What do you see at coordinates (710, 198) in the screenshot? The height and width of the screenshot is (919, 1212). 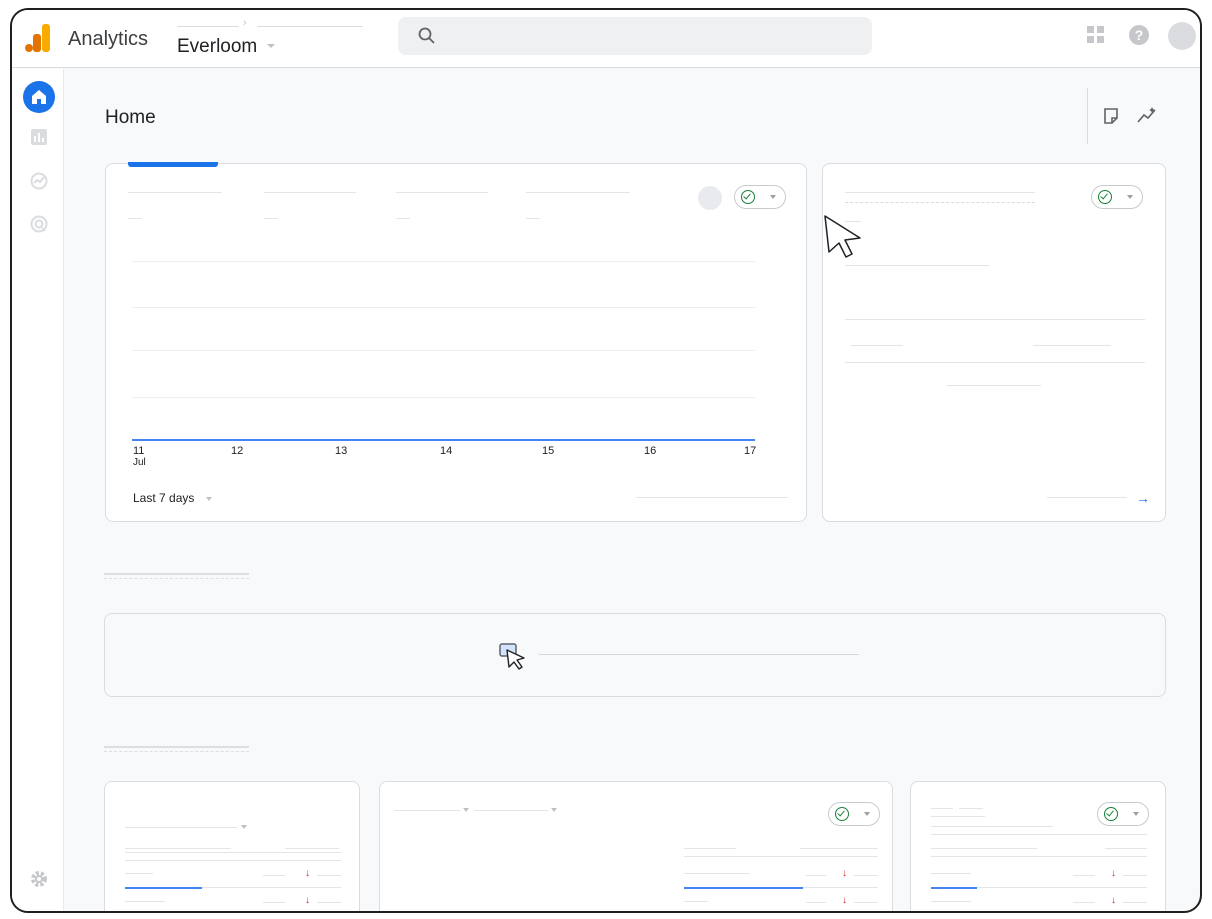 I see `anomaly-icon` at bounding box center [710, 198].